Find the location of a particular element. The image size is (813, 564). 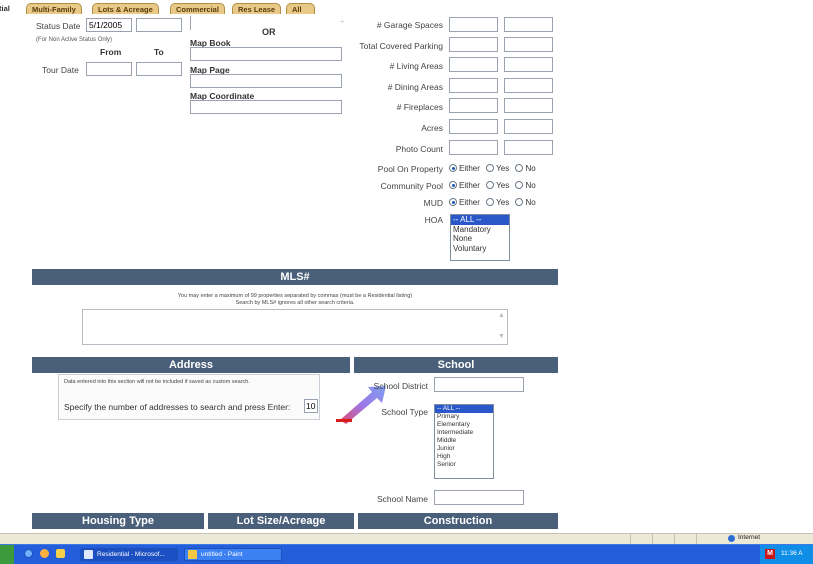

fireplaces-min-input is located at coordinates (473, 105).